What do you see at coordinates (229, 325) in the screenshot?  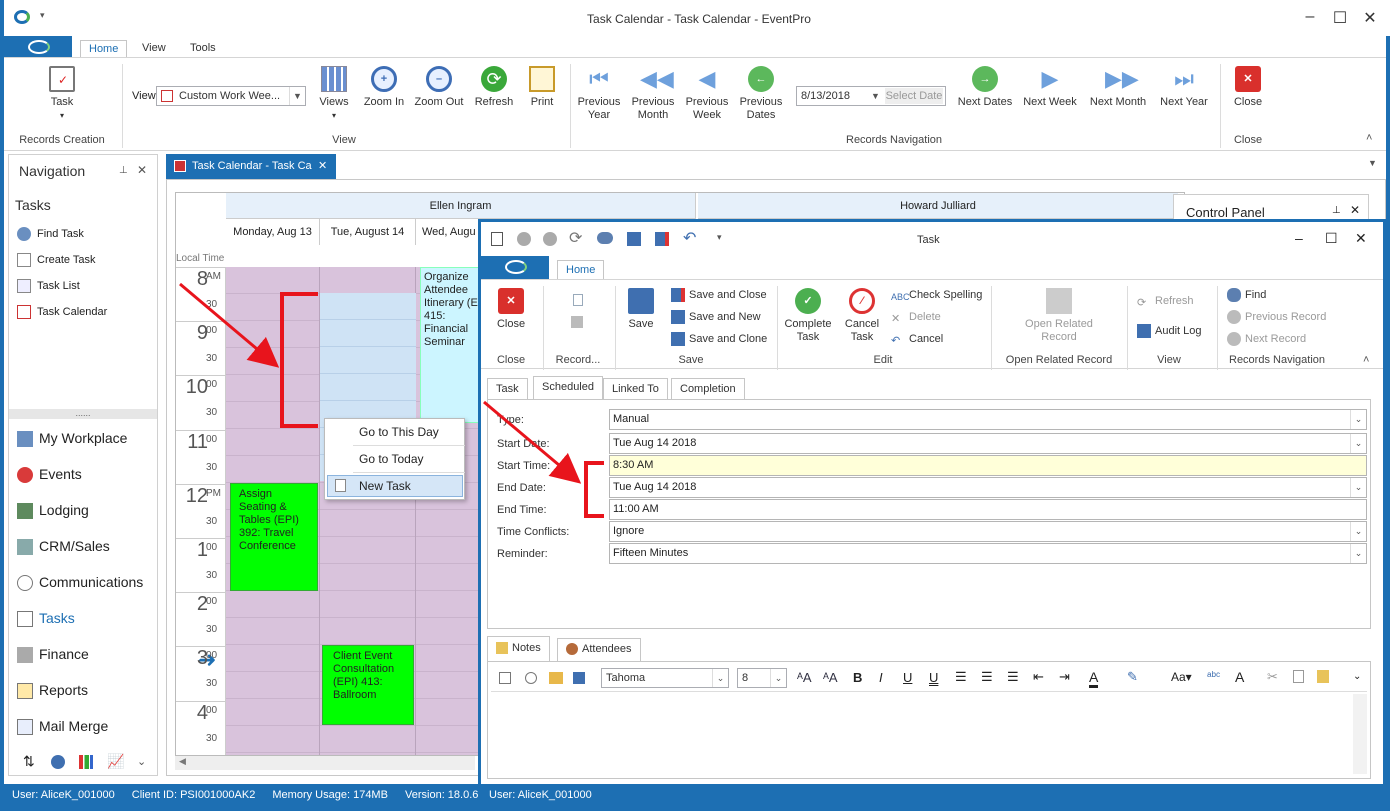 I see `annotation-arrow-calendar` at bounding box center [229, 325].